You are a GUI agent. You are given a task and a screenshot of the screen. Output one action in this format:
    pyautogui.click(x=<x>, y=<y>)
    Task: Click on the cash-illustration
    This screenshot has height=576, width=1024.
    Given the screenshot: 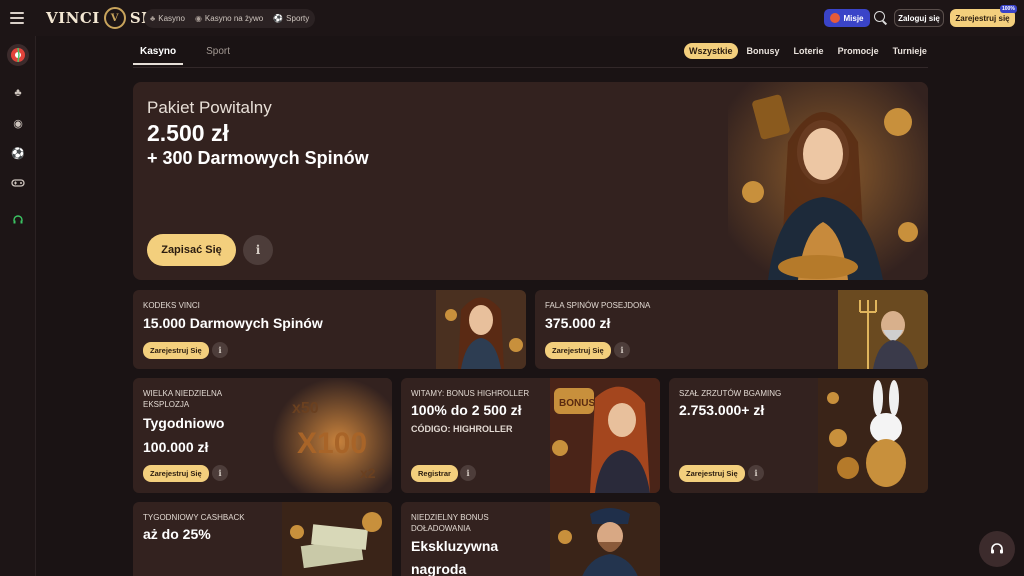 What is the action you would take?
    pyautogui.click(x=337, y=539)
    